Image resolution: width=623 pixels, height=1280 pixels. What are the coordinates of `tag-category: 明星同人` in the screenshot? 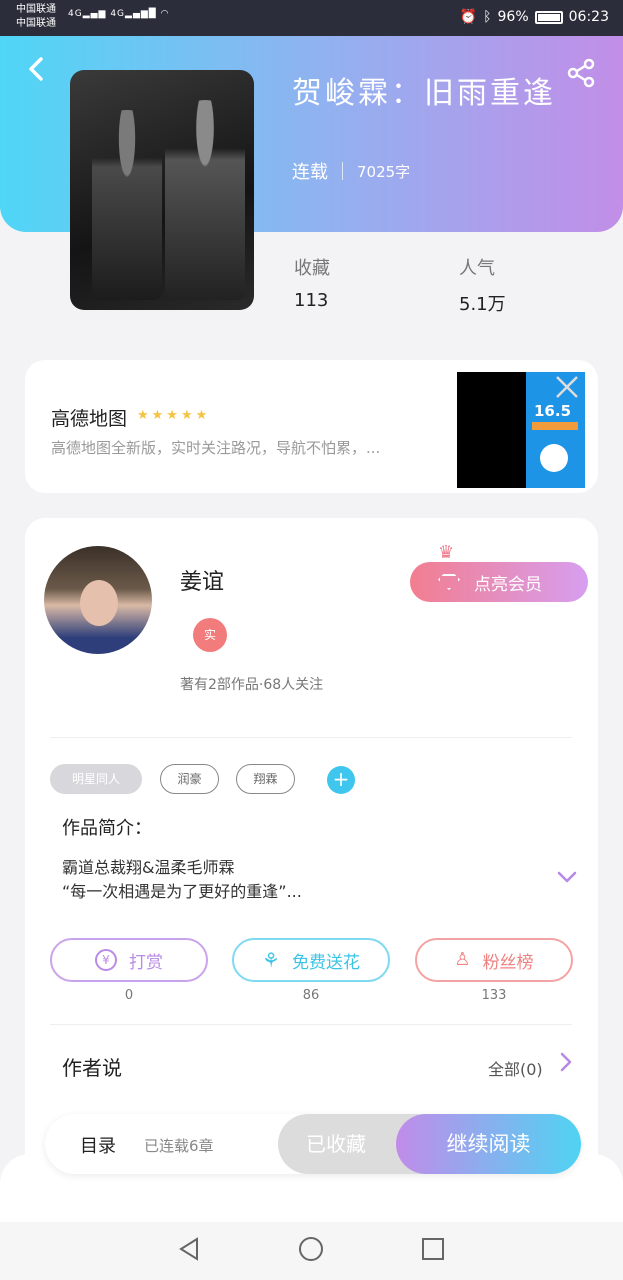 It's located at (96, 779).